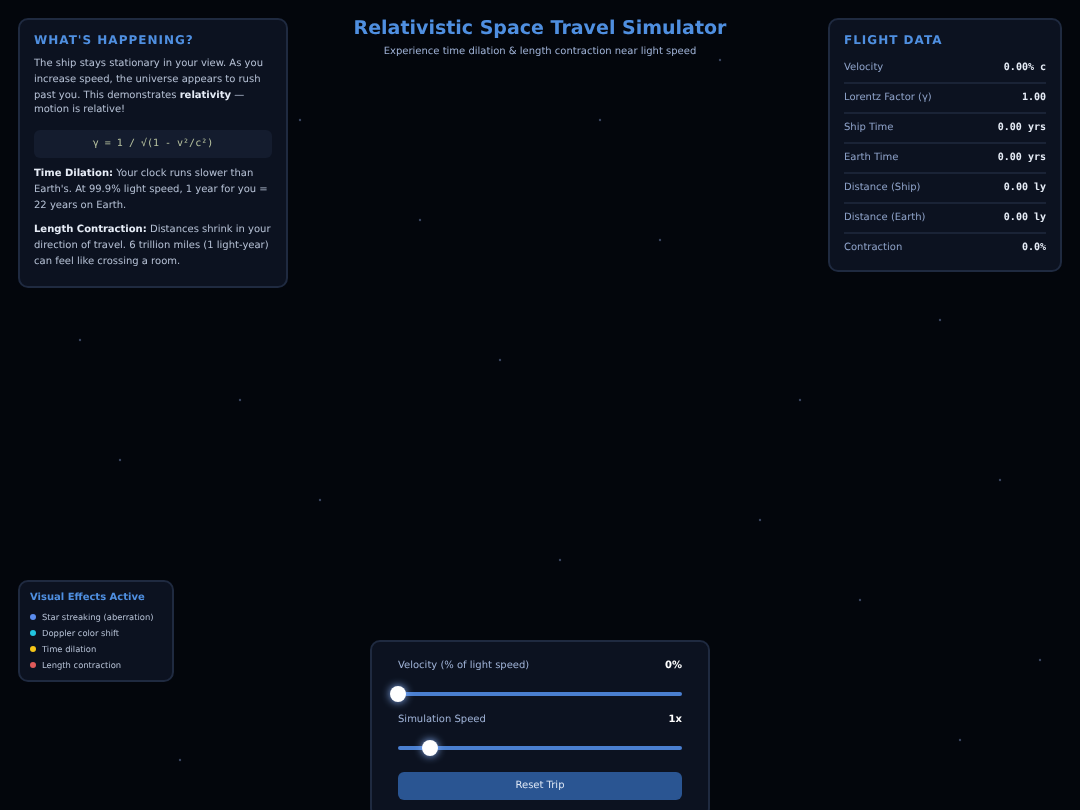  What do you see at coordinates (540, 29) in the screenshot?
I see `app-title: Relativistic Space Travel Simulator` at bounding box center [540, 29].